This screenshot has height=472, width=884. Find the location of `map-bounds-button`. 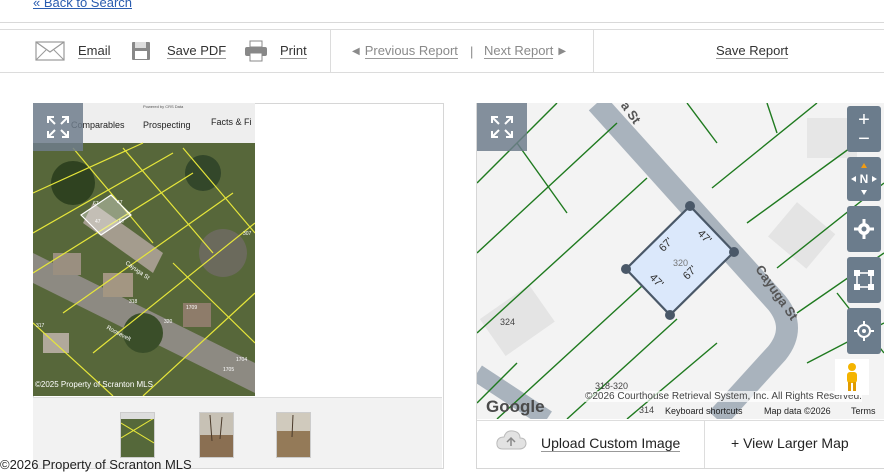

map-bounds-button is located at coordinates (864, 280).